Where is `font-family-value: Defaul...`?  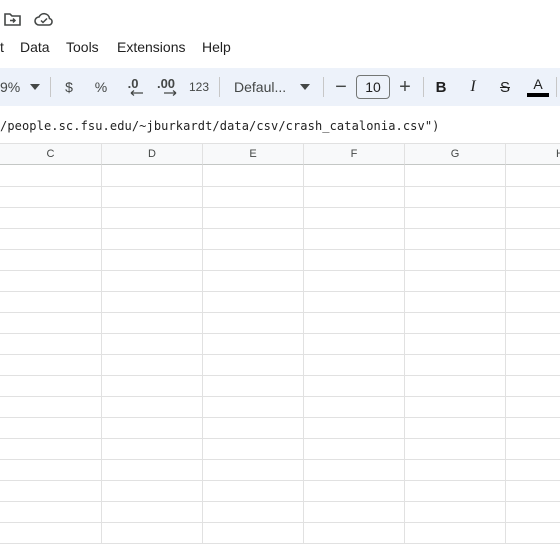 font-family-value: Defaul... is located at coordinates (260, 87).